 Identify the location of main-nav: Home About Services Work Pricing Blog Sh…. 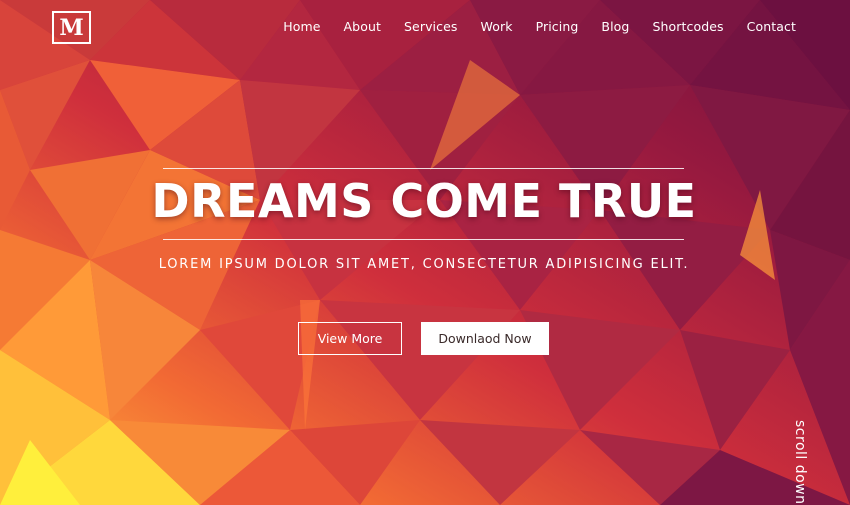
(528, 26).